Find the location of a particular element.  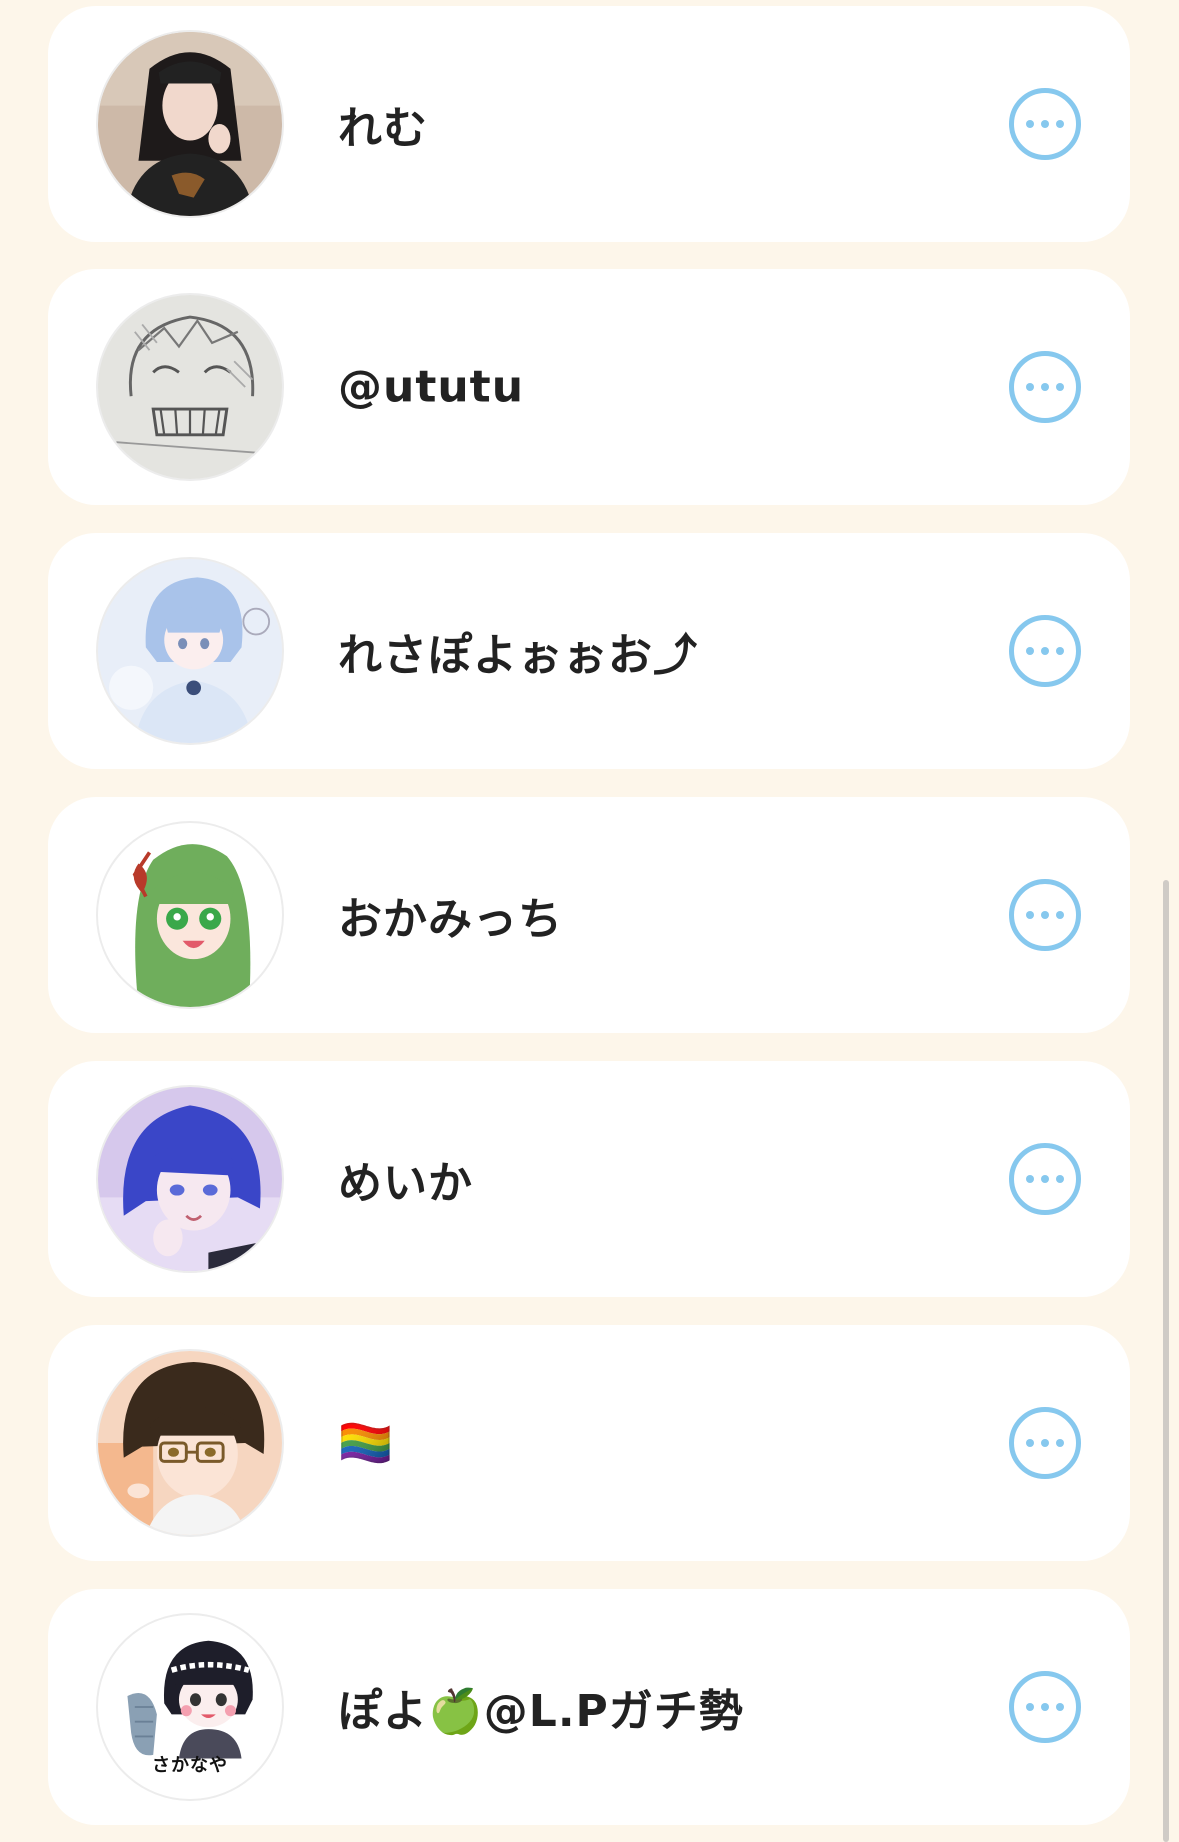

scrollbar is located at coordinates (1166, 1361).